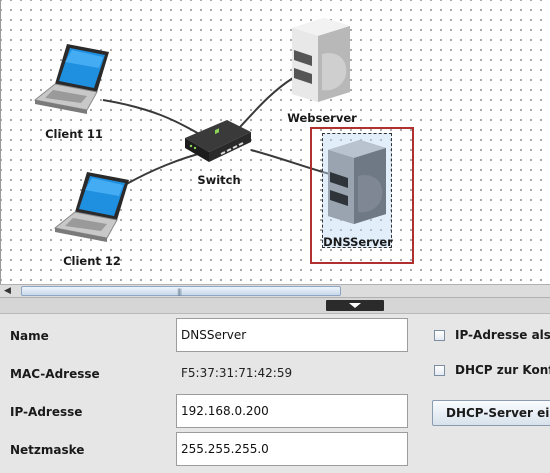  I want to click on grip-icon: |||, so click(179, 292).